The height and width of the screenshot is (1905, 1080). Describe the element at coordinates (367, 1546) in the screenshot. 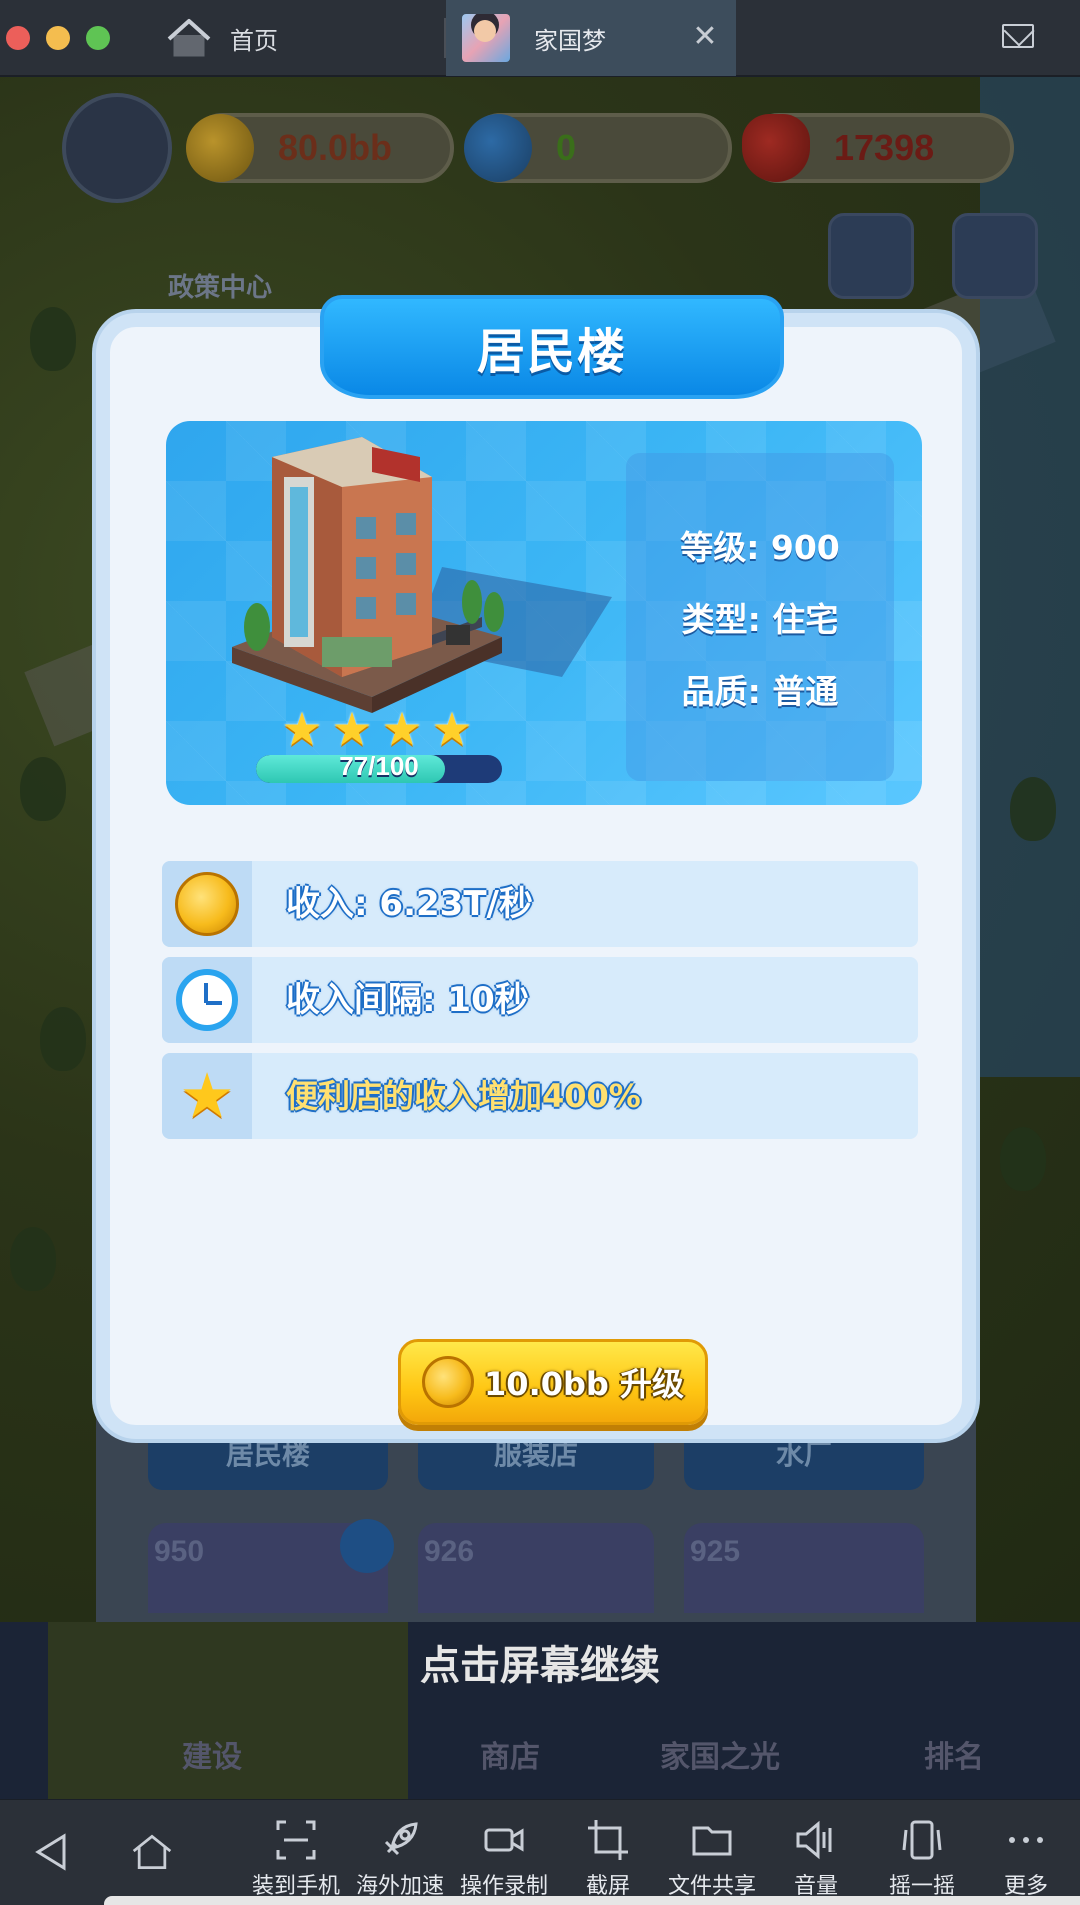

I see `home-badge-icon` at that location.